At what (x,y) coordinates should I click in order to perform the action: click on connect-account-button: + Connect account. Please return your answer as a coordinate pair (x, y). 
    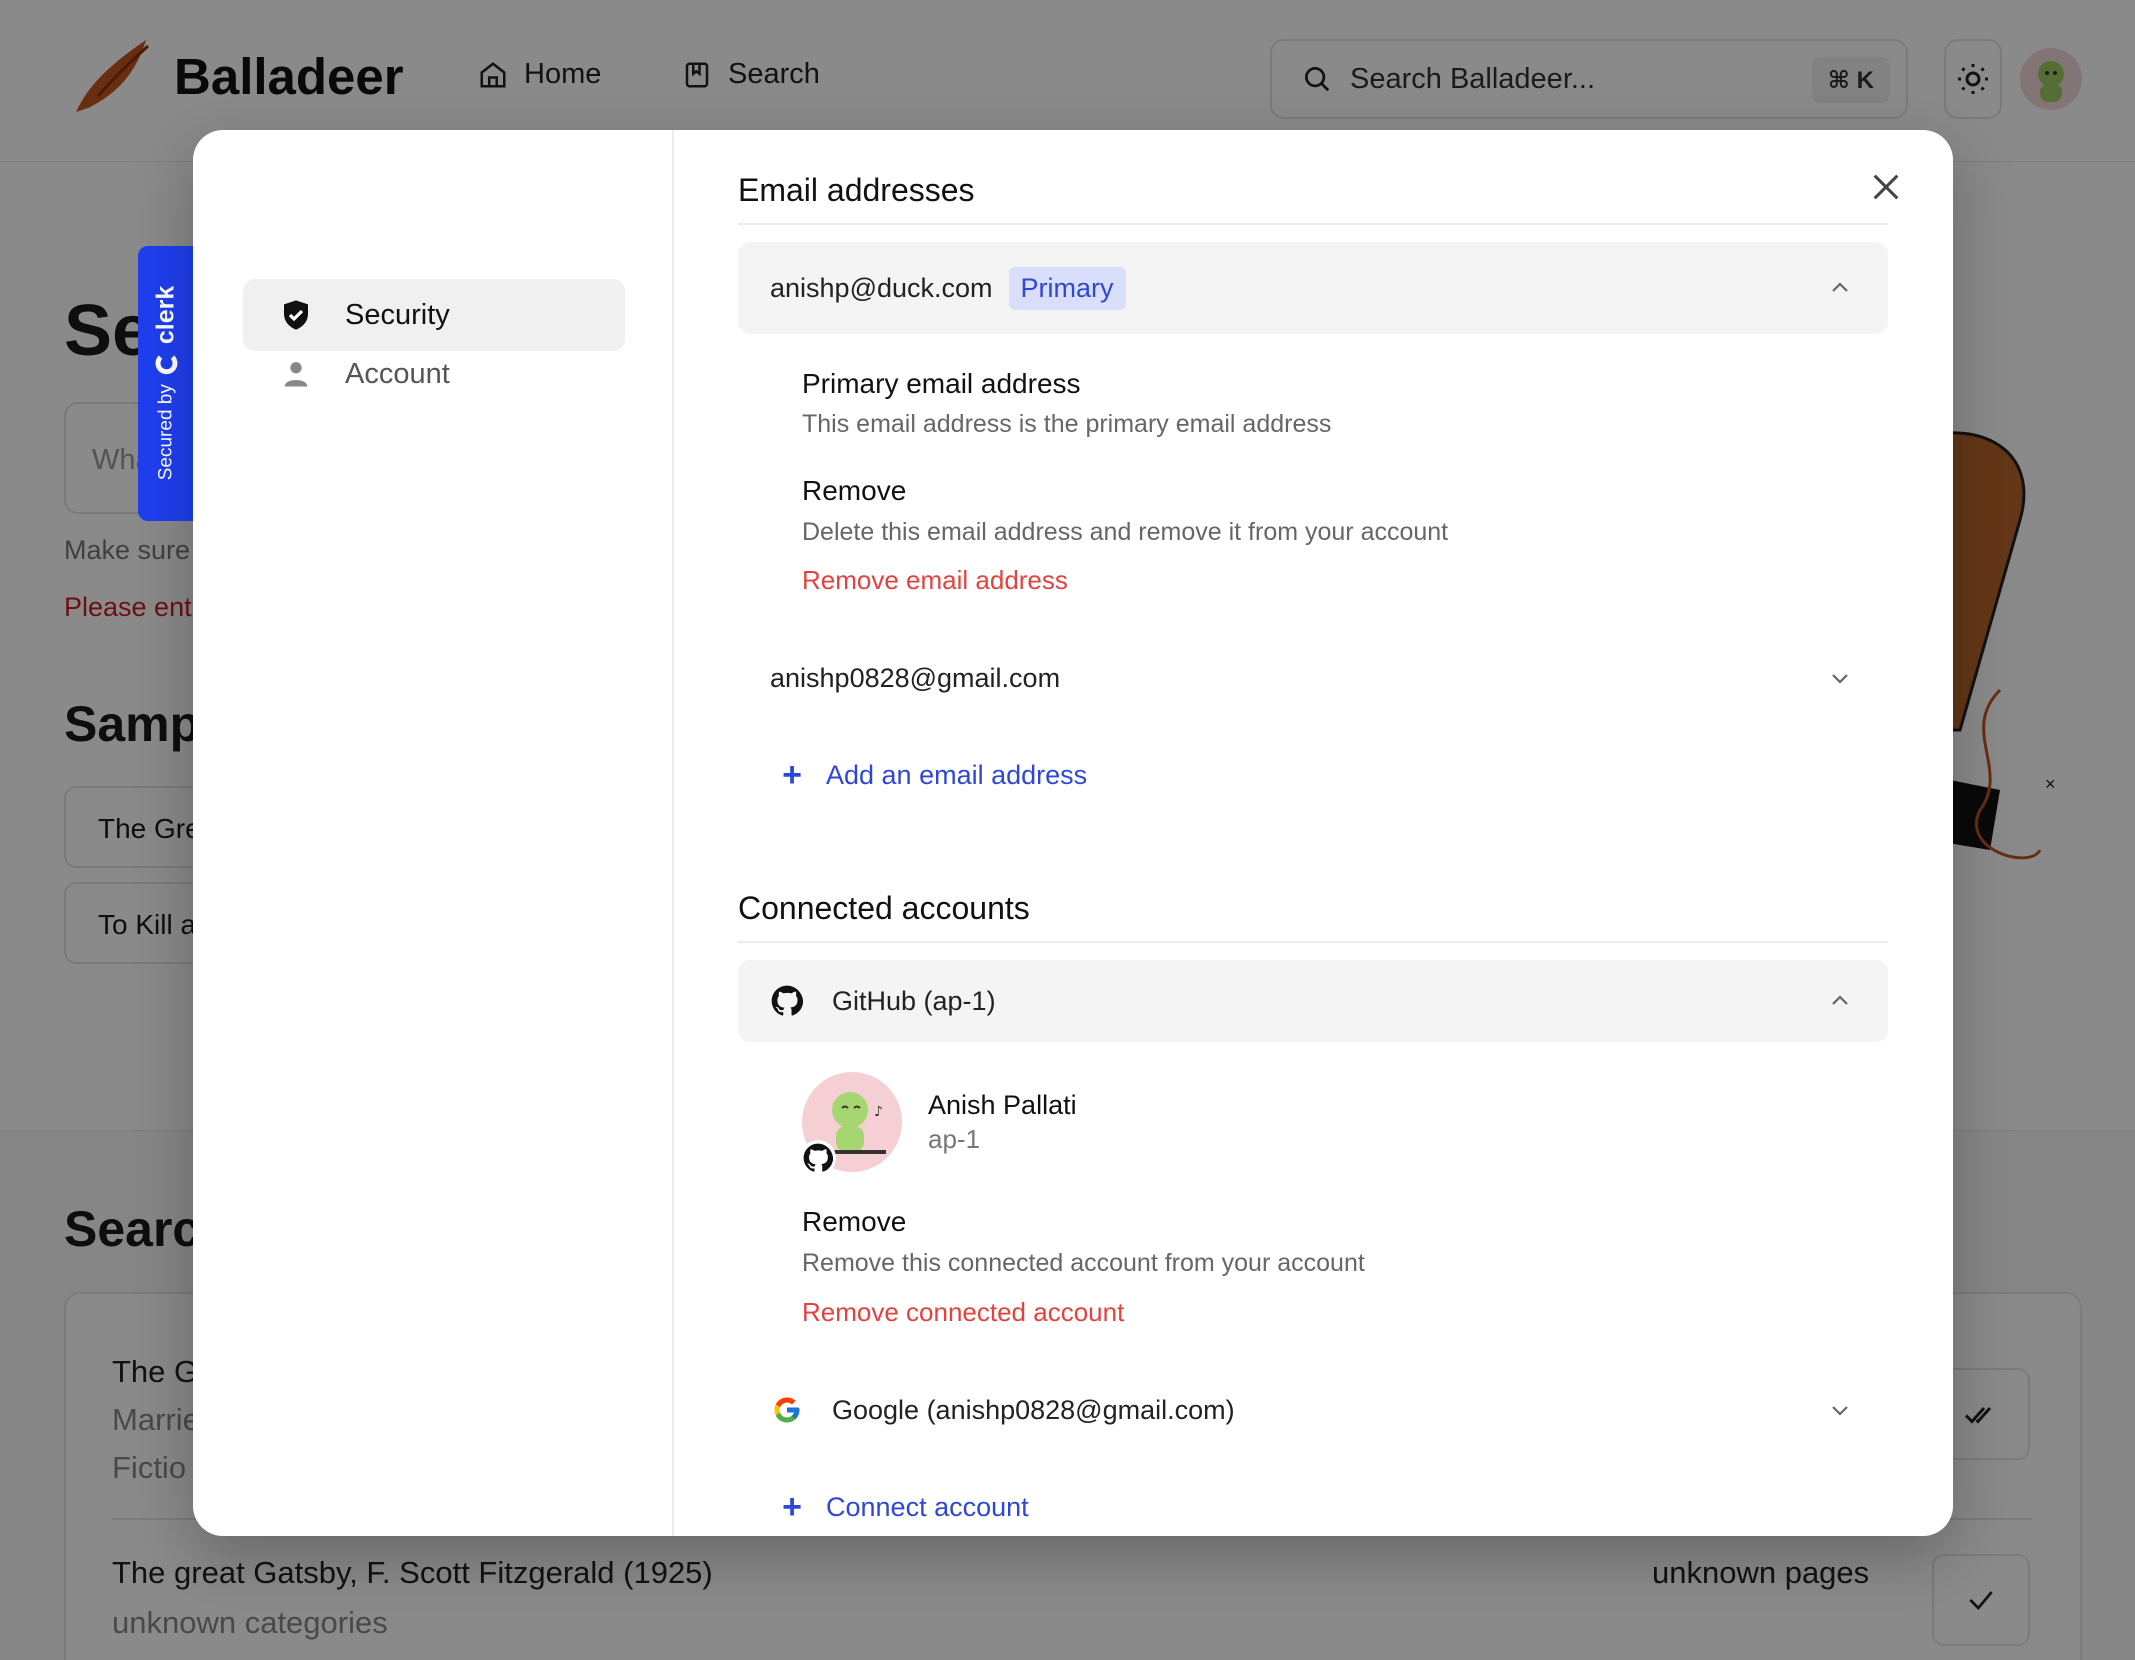
    Looking at the image, I should click on (903, 1507).